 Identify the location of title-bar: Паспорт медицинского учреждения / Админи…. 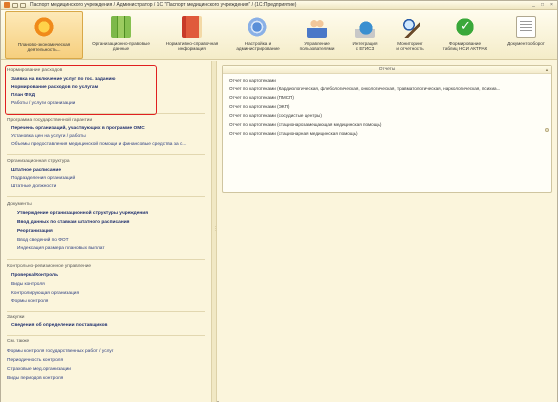
(279, 5).